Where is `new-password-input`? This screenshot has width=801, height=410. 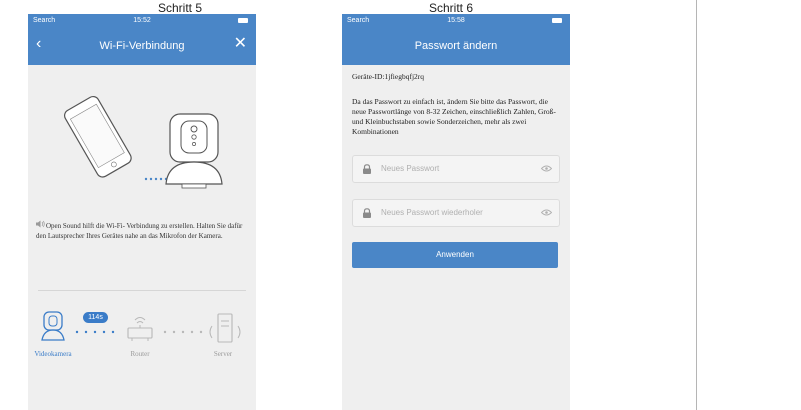
new-password-input is located at coordinates (456, 168).